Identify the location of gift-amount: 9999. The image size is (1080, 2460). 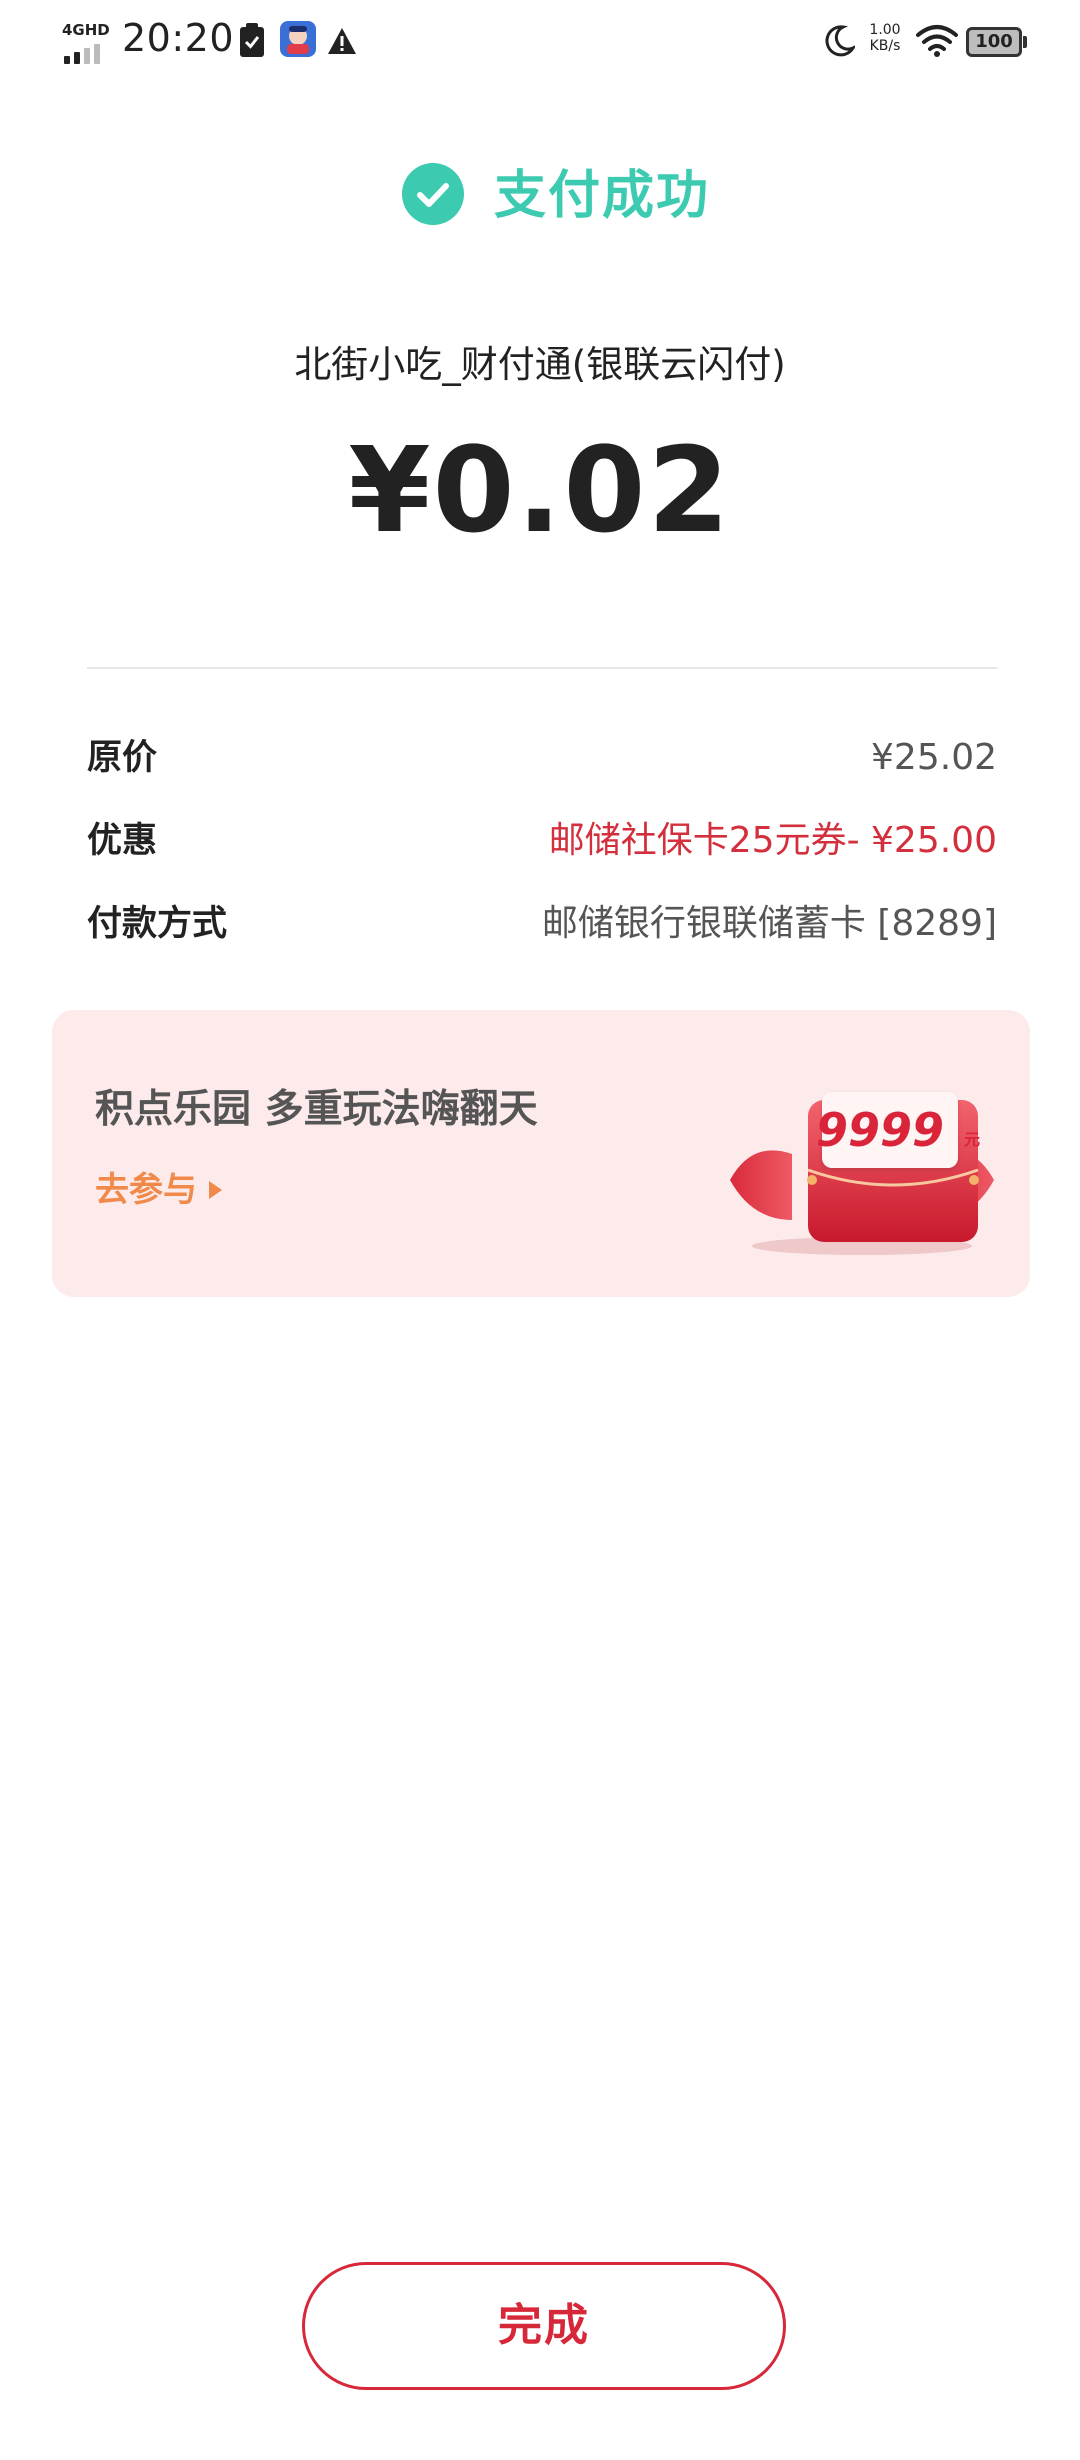
(880, 1130).